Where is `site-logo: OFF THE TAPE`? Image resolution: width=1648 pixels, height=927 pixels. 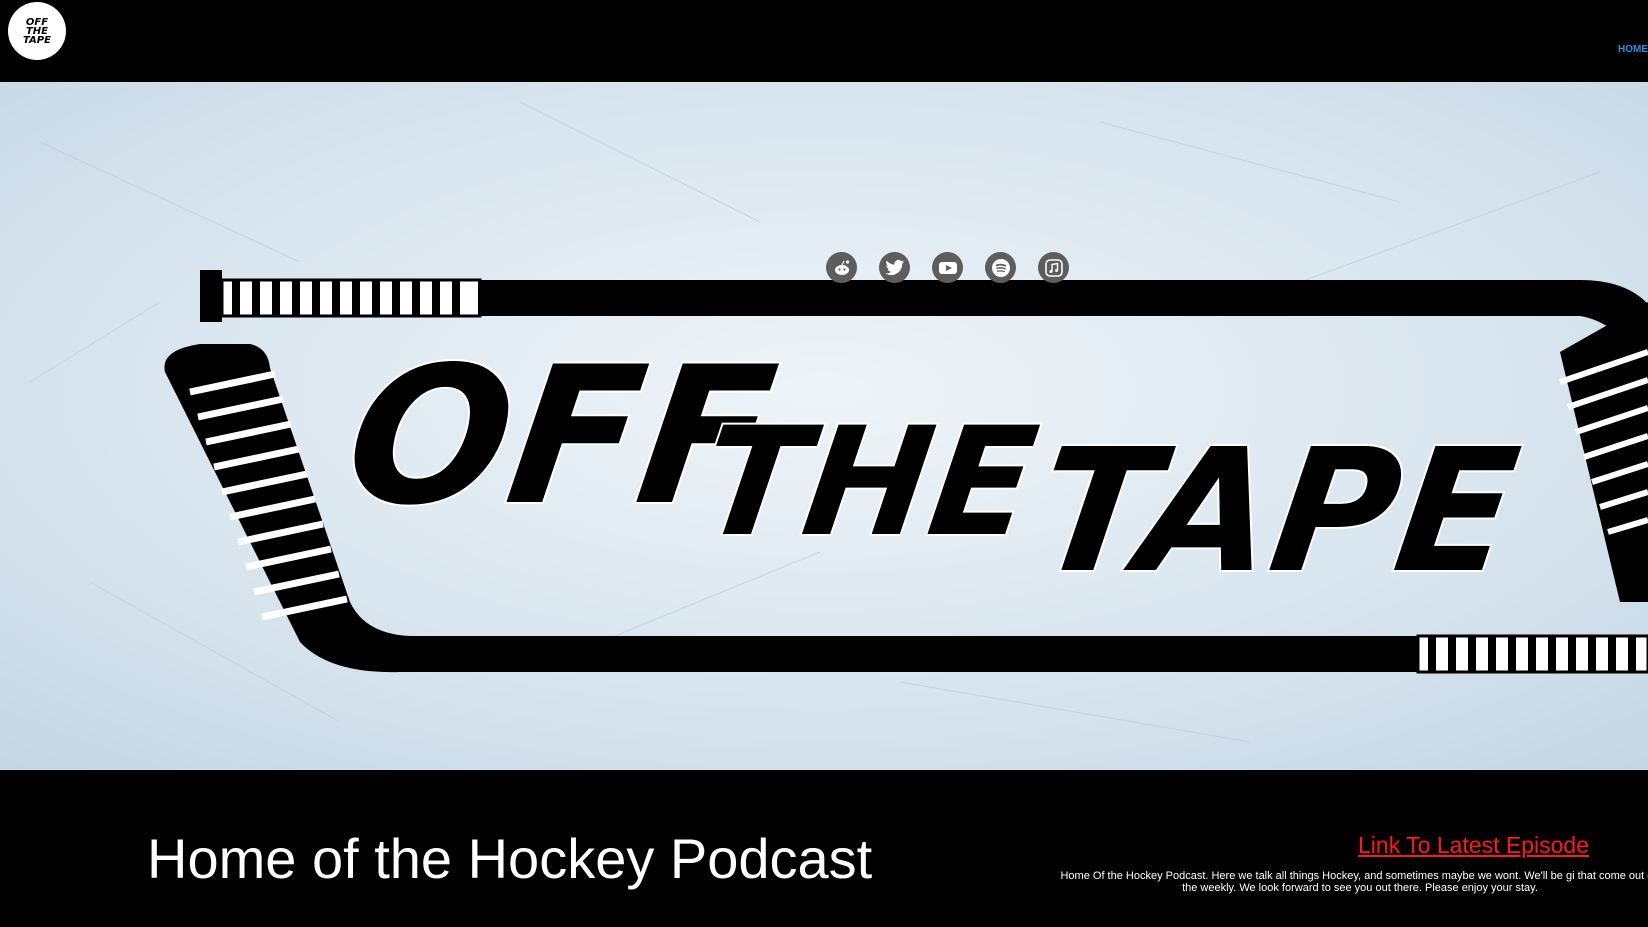 site-logo: OFF THE TAPE is located at coordinates (37, 31).